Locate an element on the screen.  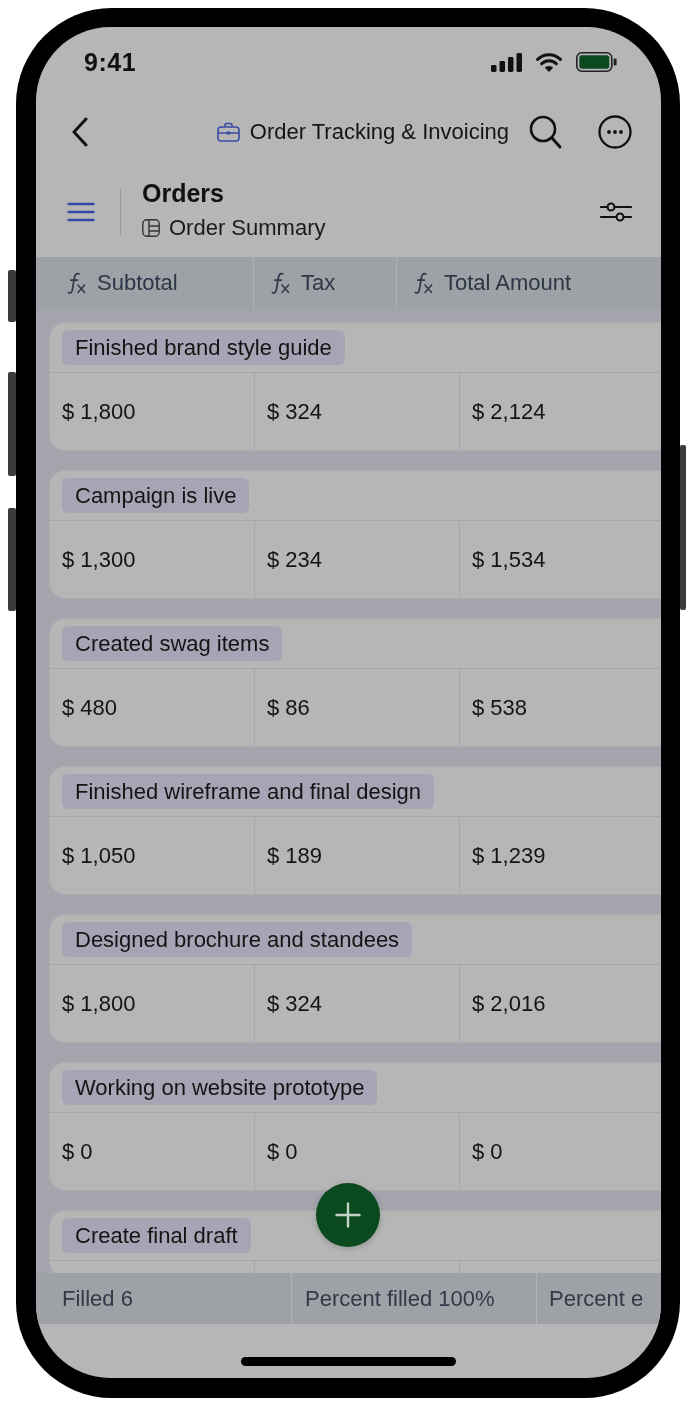
menu-button is located at coordinates (81, 212).